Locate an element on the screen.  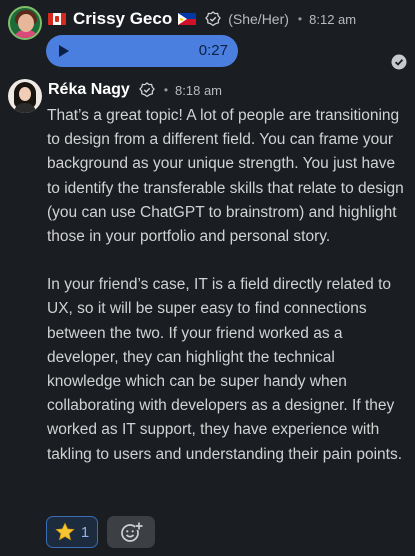
reaction-star: 1 is located at coordinates (72, 532).